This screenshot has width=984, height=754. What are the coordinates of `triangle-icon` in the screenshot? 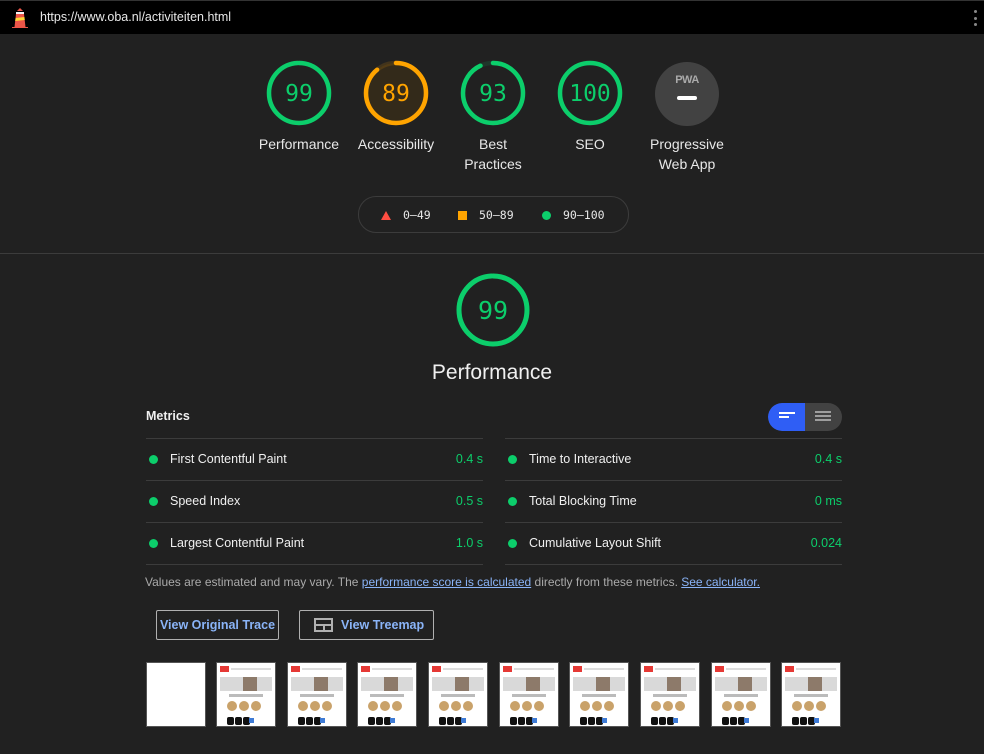 It's located at (386, 215).